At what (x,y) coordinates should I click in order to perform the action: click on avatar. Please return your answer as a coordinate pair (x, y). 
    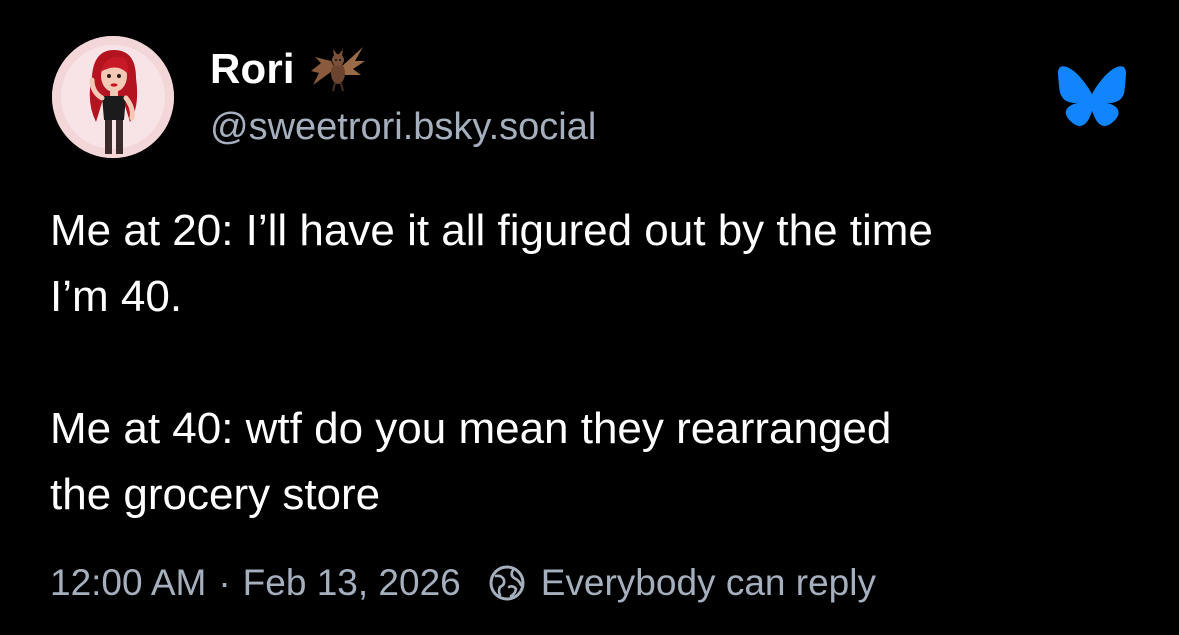
    Looking at the image, I should click on (113, 97).